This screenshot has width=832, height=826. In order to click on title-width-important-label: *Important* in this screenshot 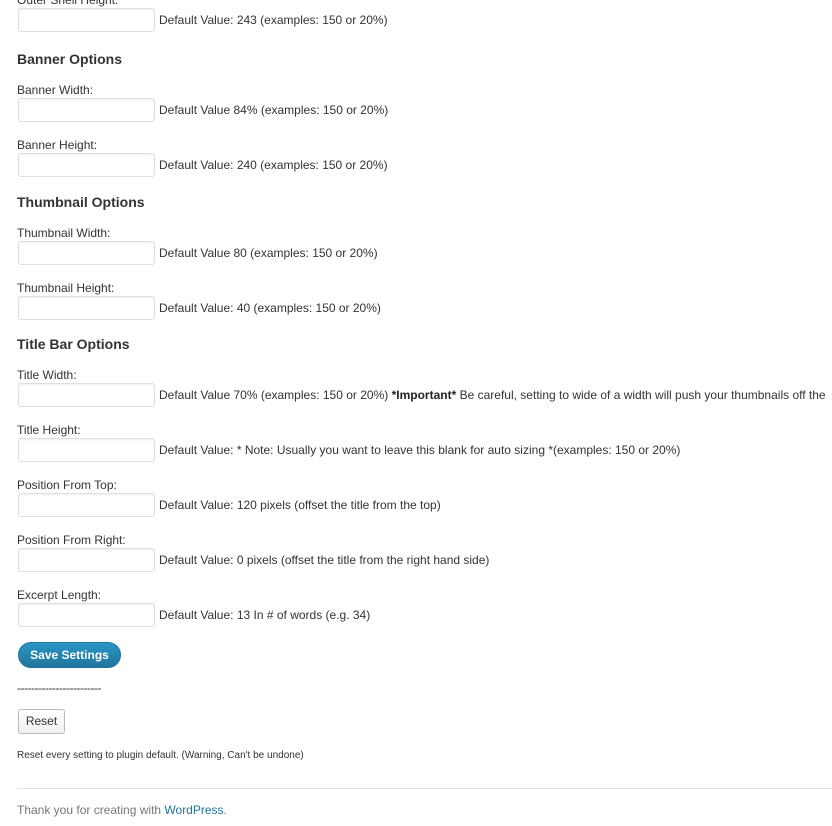, I will do `click(424, 395)`.